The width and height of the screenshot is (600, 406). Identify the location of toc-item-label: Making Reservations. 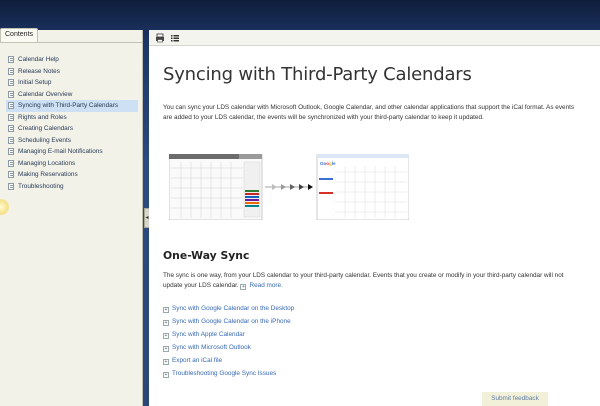
(48, 174).